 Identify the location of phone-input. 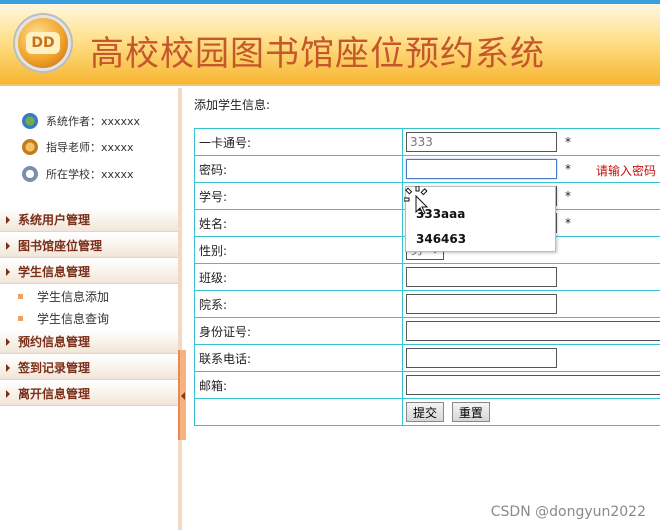
(481, 358).